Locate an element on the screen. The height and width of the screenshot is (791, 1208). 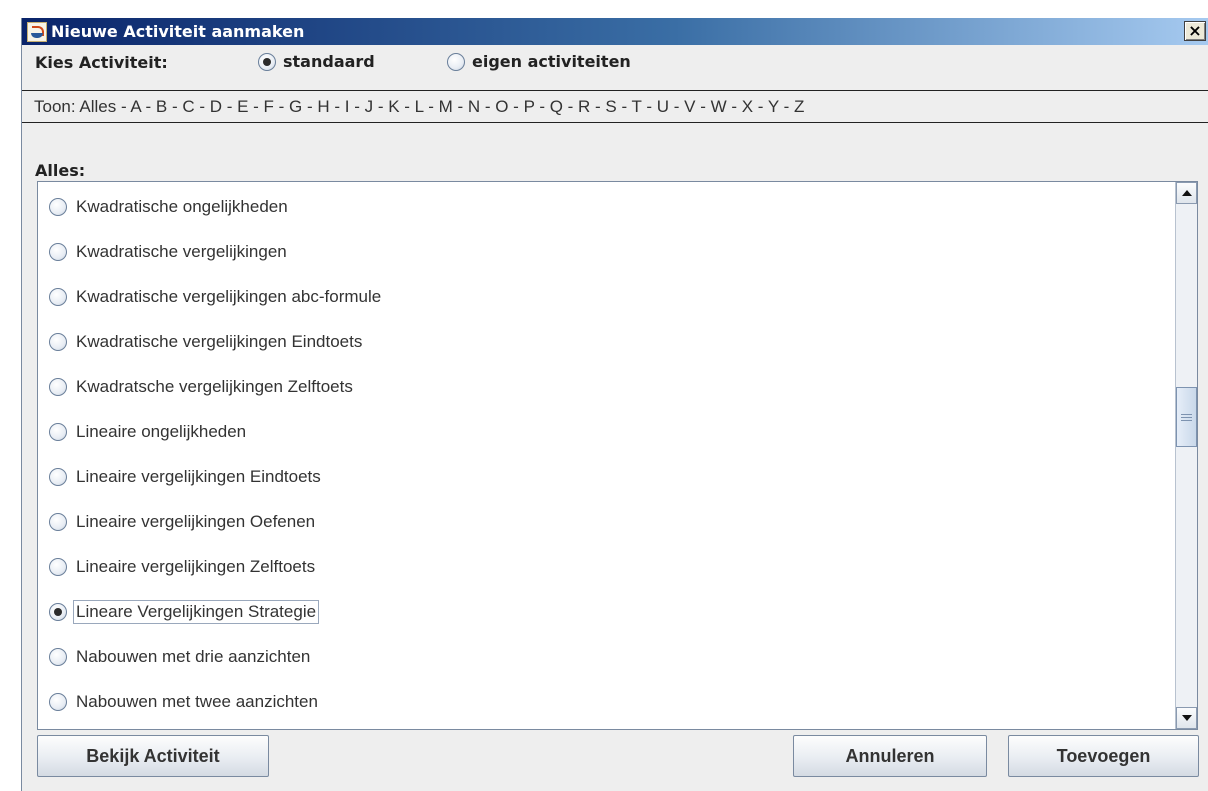
scroll-thumb is located at coordinates (1186, 417).